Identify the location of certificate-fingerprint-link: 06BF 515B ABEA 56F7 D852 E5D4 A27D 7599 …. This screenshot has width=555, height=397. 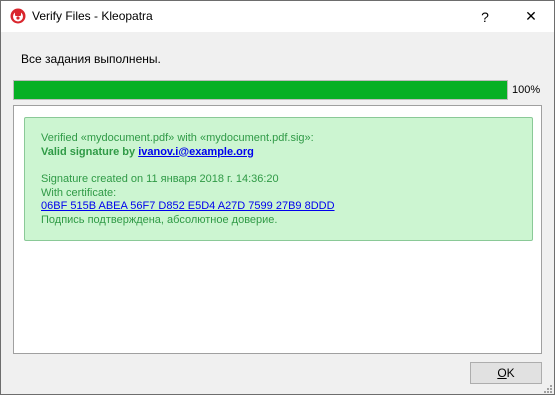
(188, 206).